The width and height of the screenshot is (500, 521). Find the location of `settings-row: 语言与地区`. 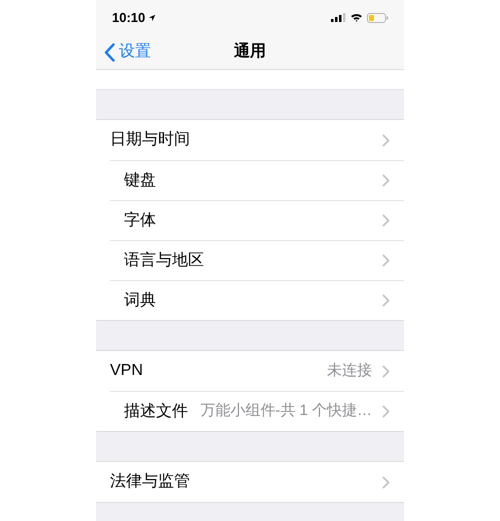

settings-row: 语言与地区 is located at coordinates (257, 260).